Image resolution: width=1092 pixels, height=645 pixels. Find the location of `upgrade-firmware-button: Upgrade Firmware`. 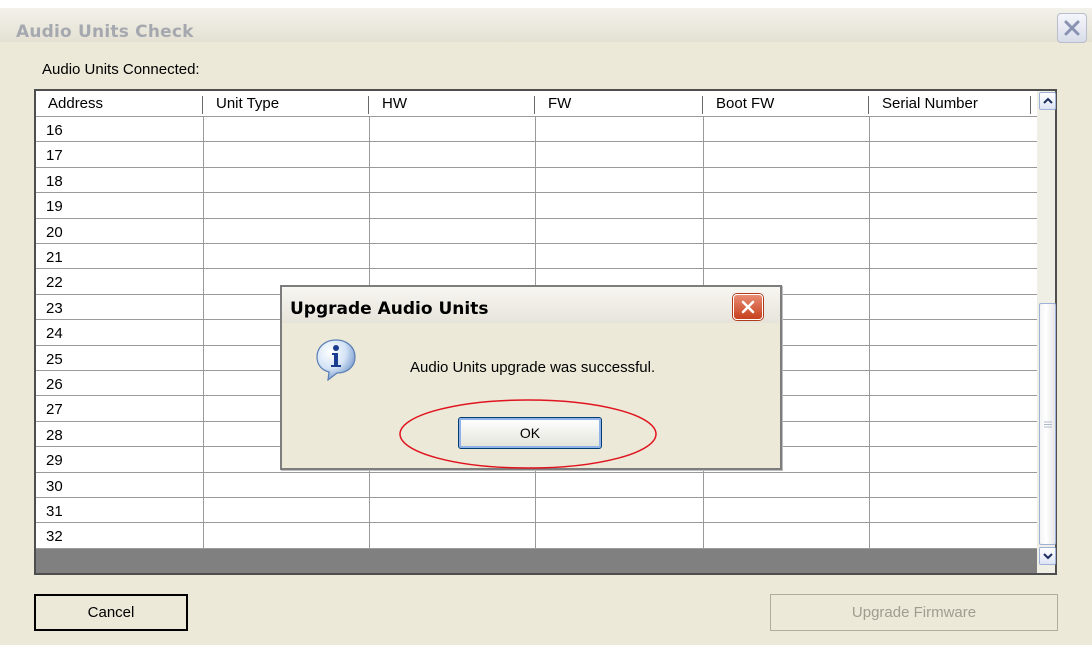

upgrade-firmware-button: Upgrade Firmware is located at coordinates (914, 612).